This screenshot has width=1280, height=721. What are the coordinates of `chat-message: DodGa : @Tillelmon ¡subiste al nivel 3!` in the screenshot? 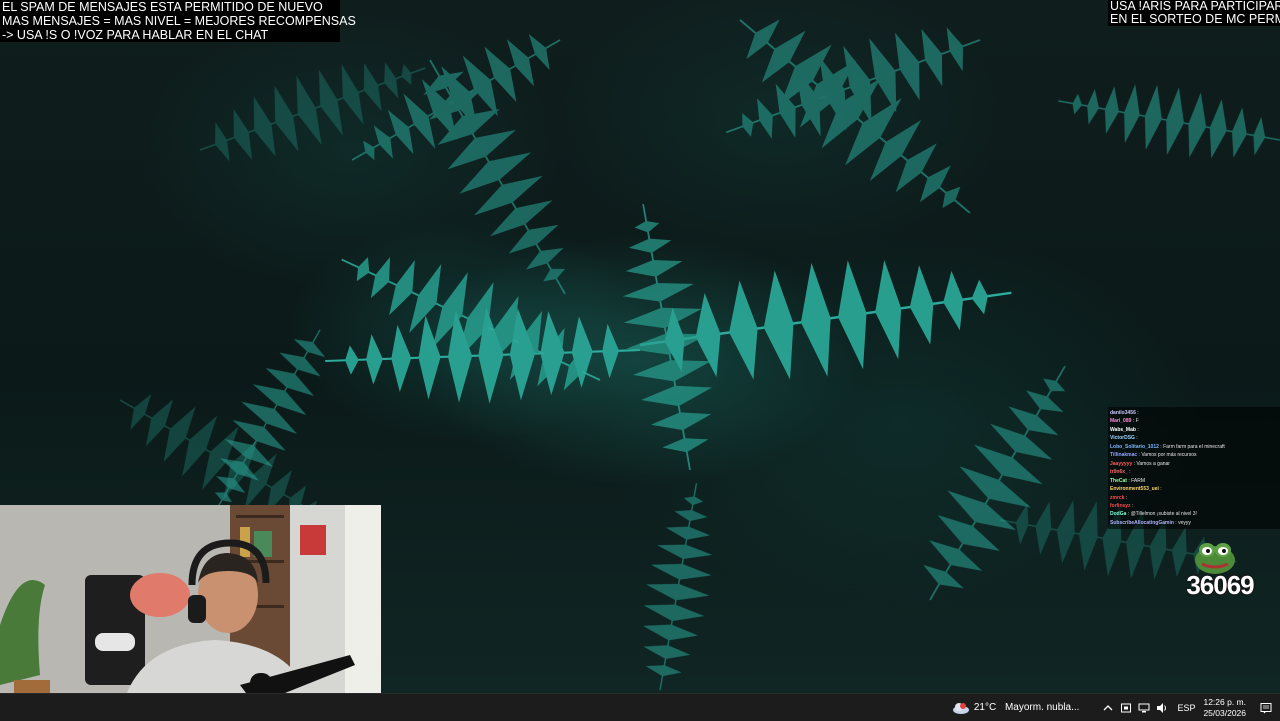 It's located at (1194, 514).